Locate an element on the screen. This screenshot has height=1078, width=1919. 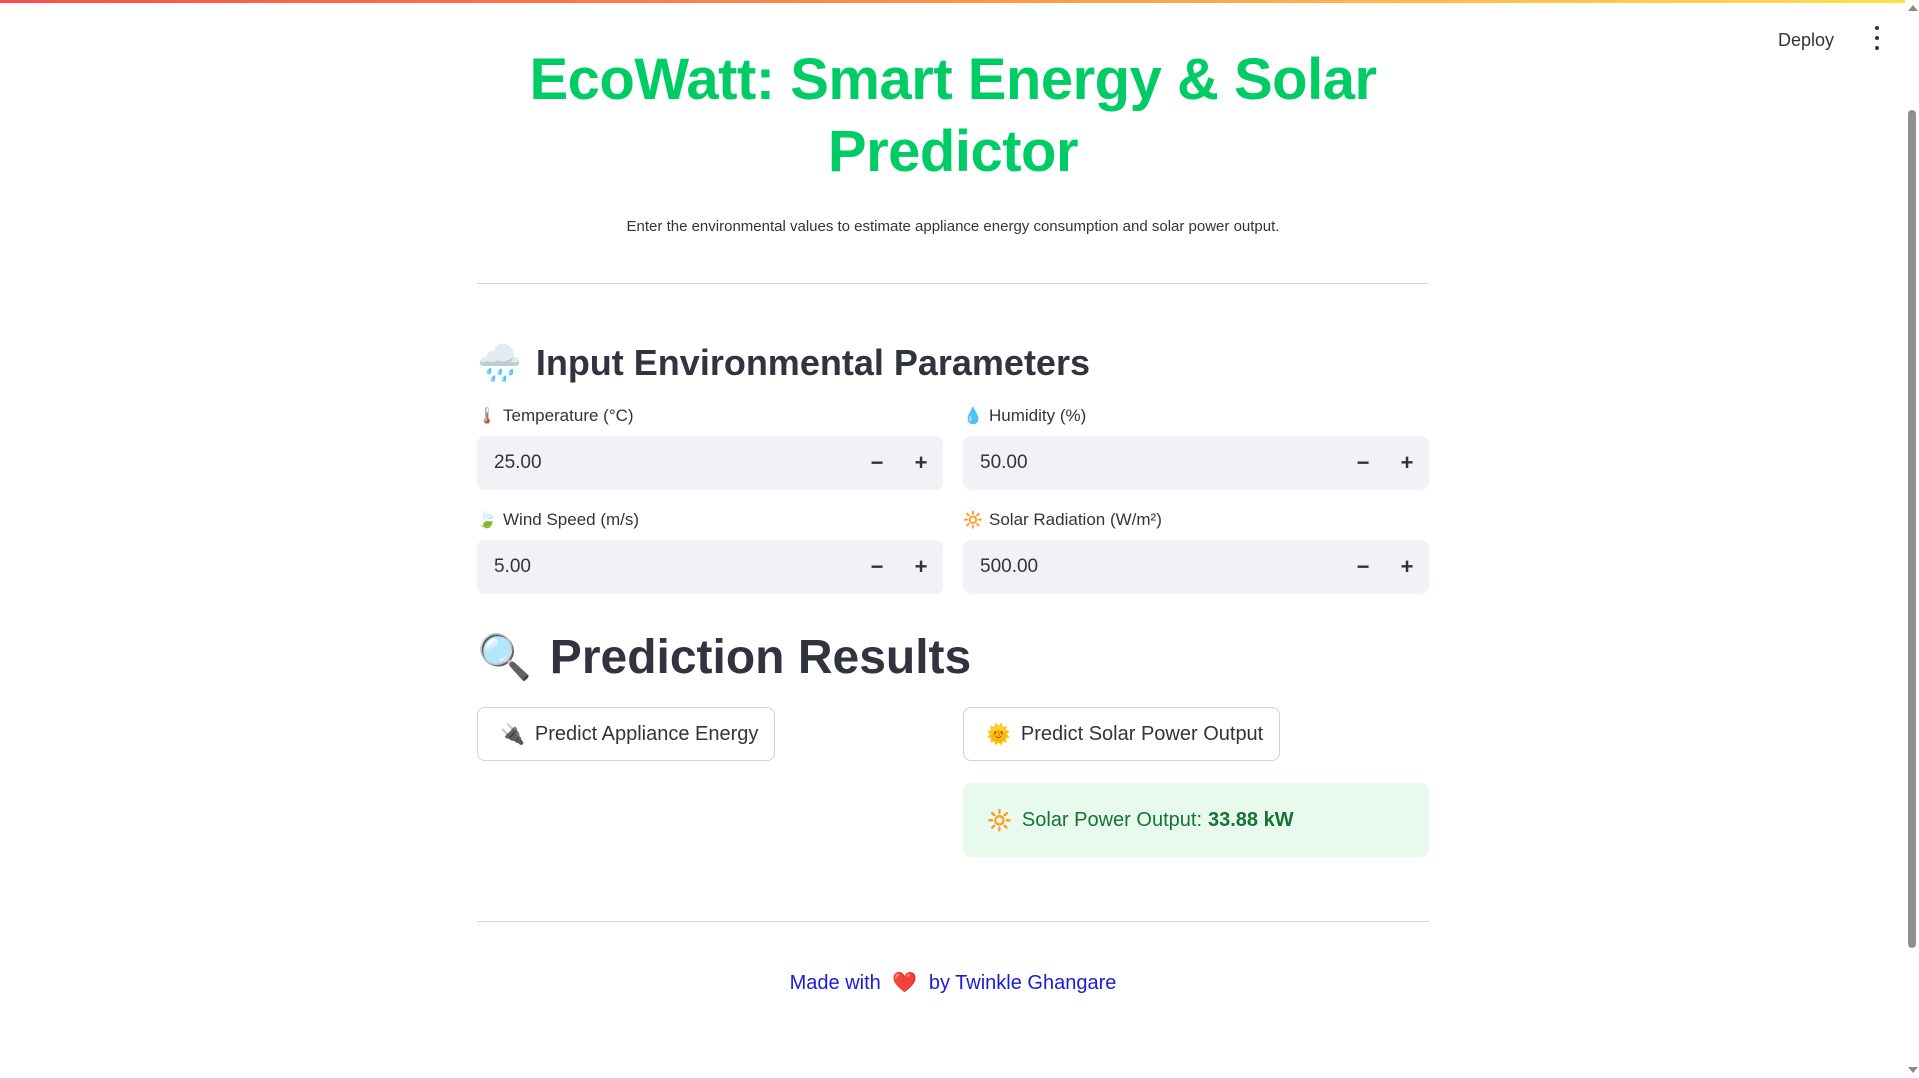
deploy-button: Deploy is located at coordinates (1806, 40).